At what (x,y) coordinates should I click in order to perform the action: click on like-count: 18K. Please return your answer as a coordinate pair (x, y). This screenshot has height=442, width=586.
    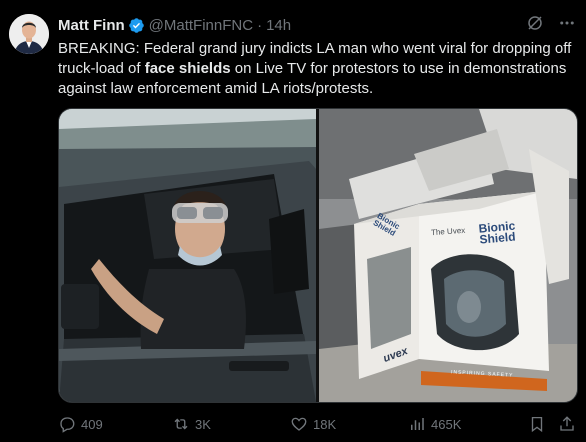
    Looking at the image, I should click on (325, 424).